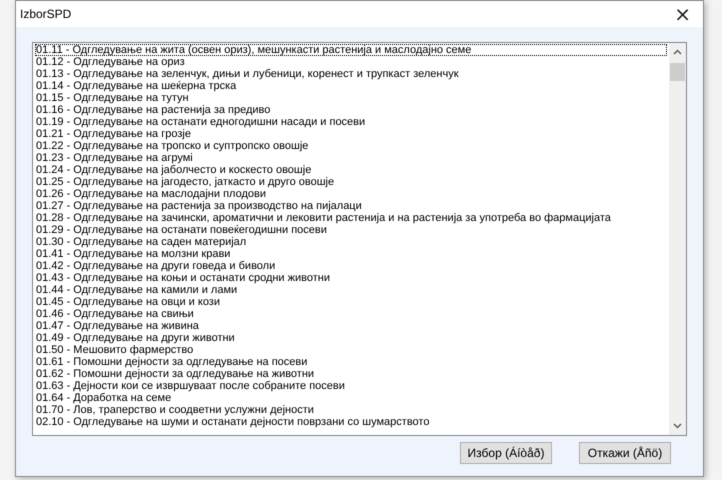  Describe the element at coordinates (351, 206) in the screenshot. I see `list-item: 01.27 - Одгледување на растенија за производство на пијалаци` at that location.